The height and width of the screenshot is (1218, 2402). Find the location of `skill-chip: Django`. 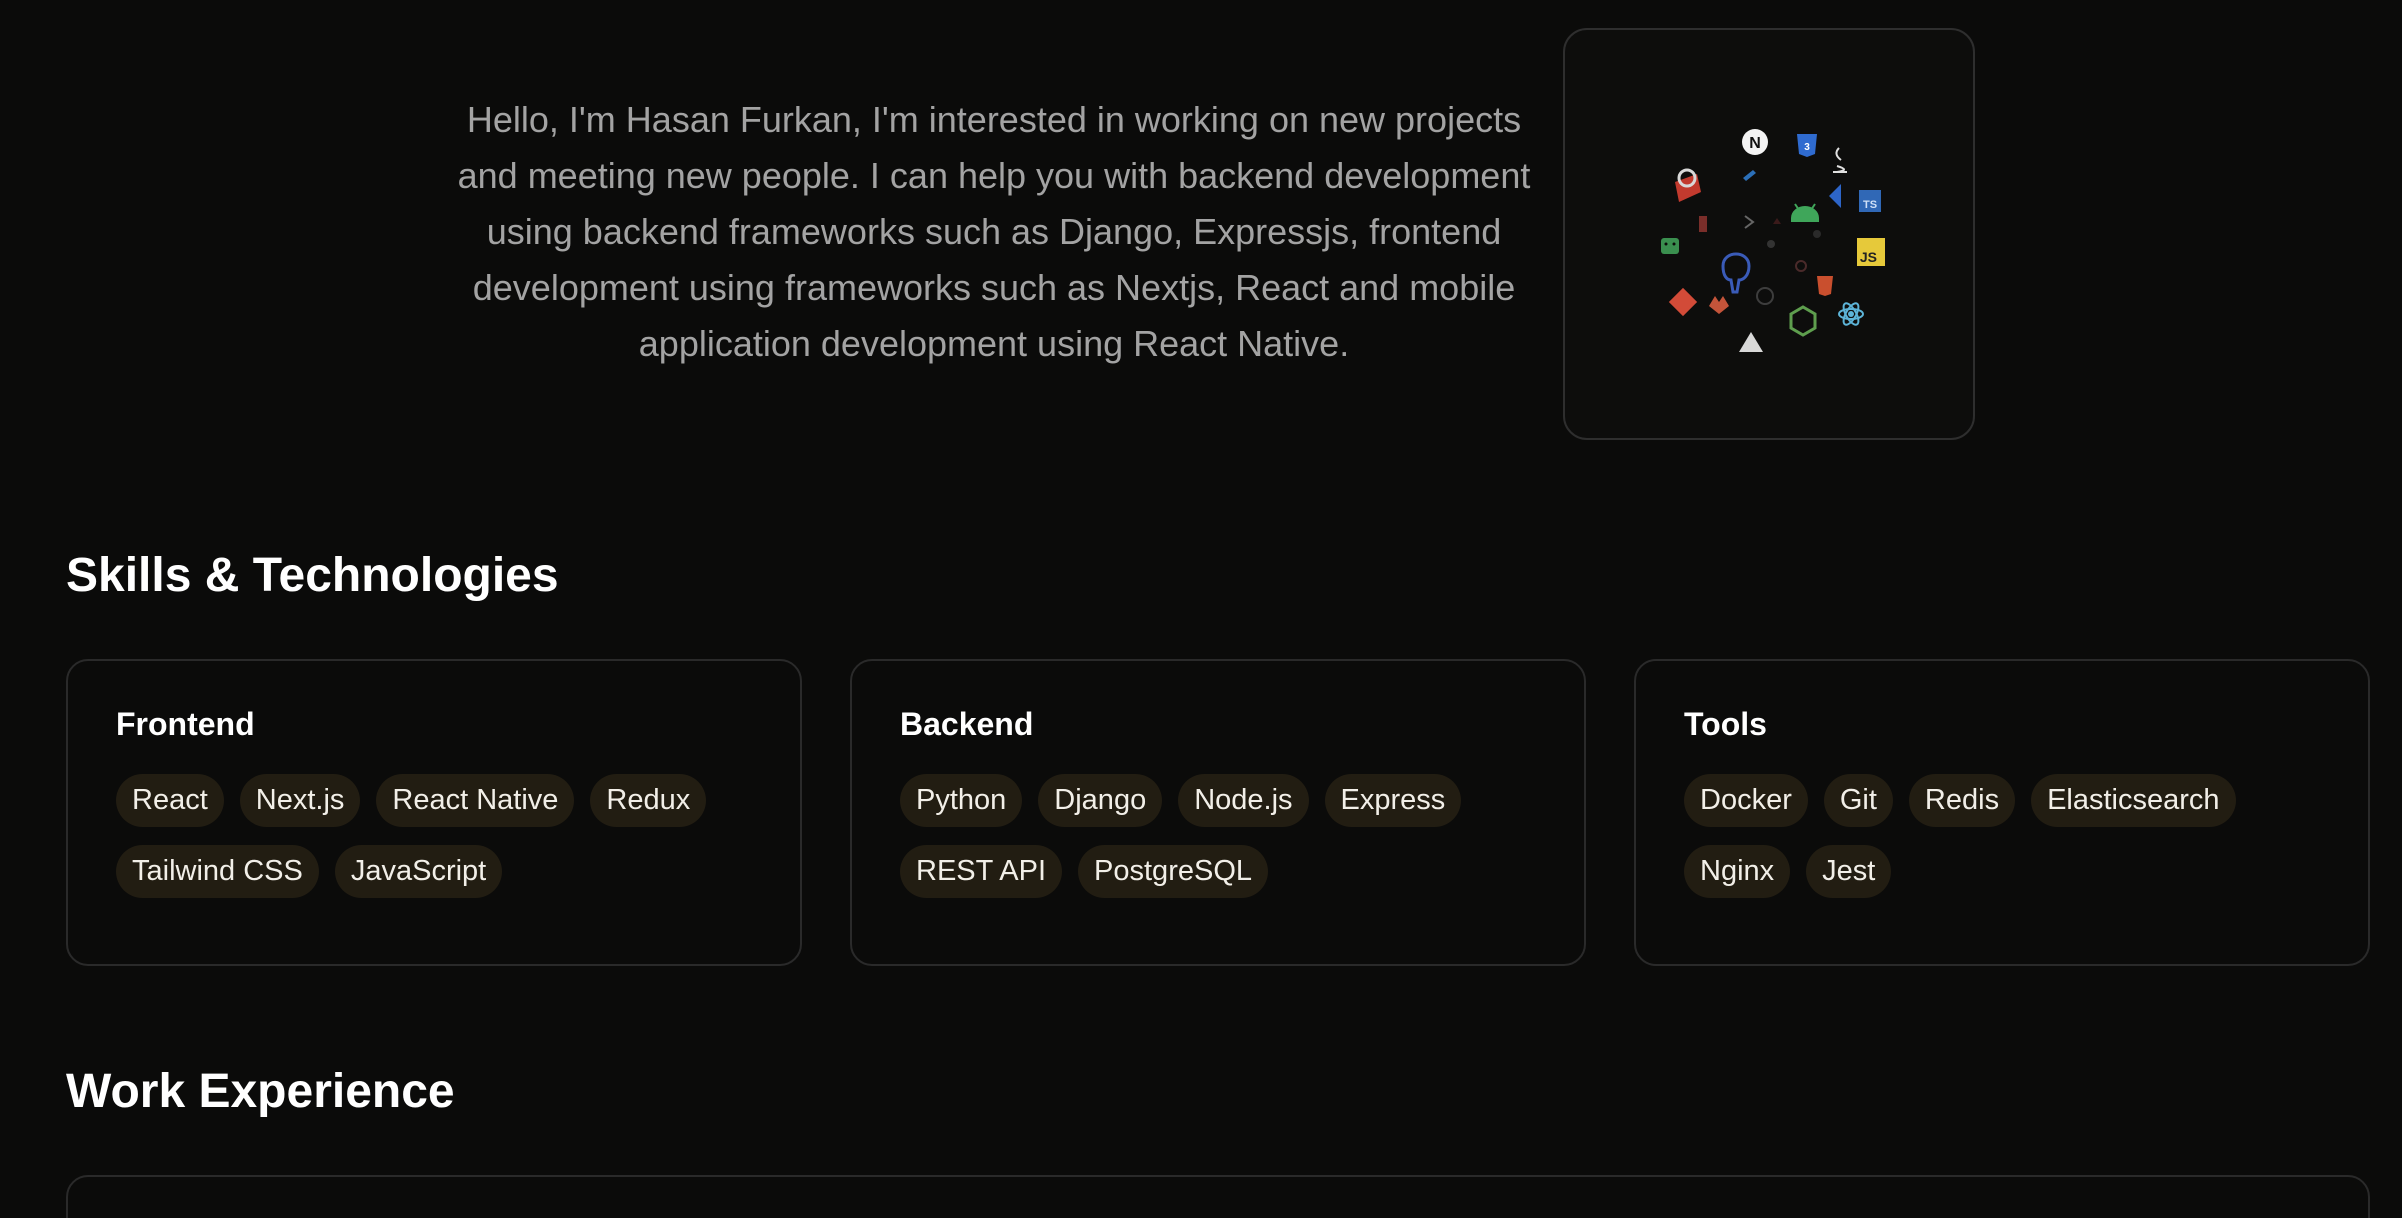

skill-chip: Django is located at coordinates (1100, 800).